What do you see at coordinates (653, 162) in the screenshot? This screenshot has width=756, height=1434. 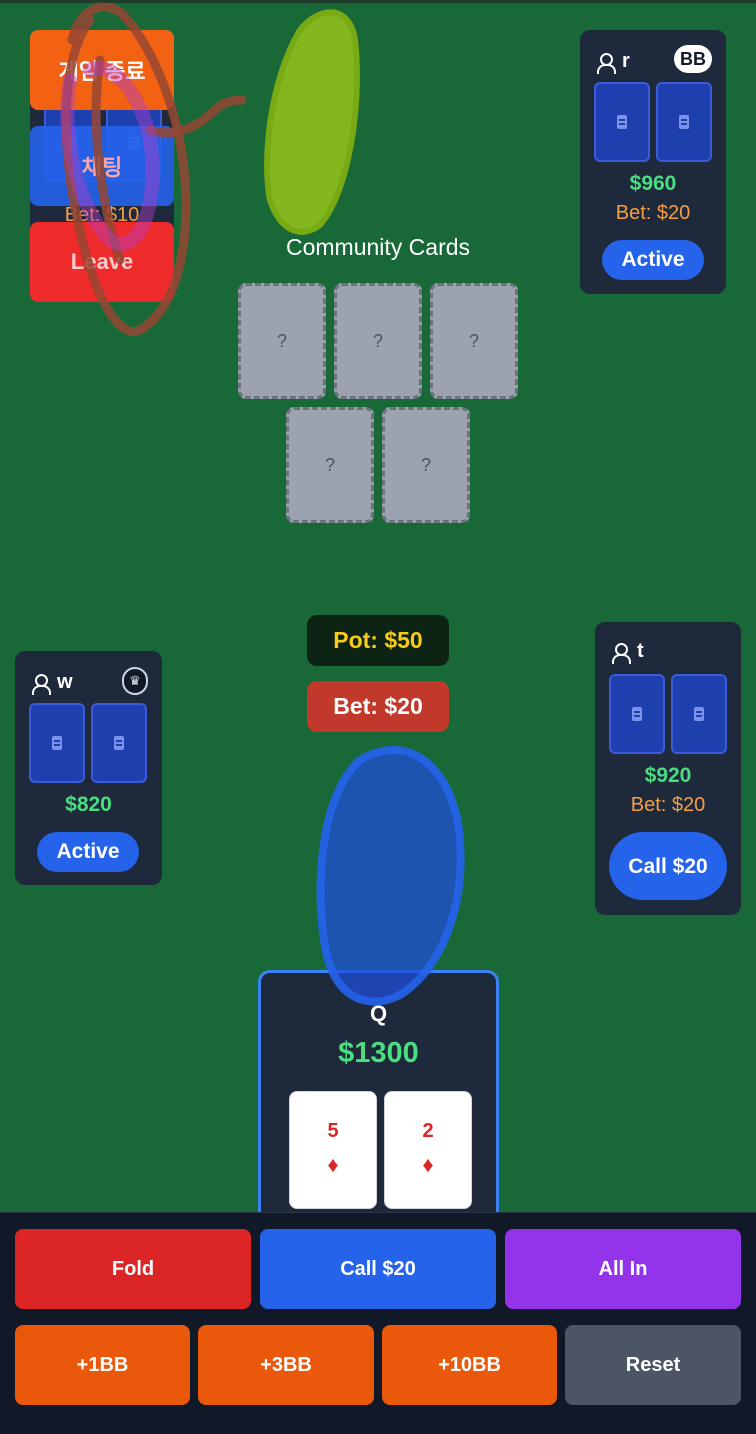 I see `player-panel-r: r BB $960 Bet: $20 Active` at bounding box center [653, 162].